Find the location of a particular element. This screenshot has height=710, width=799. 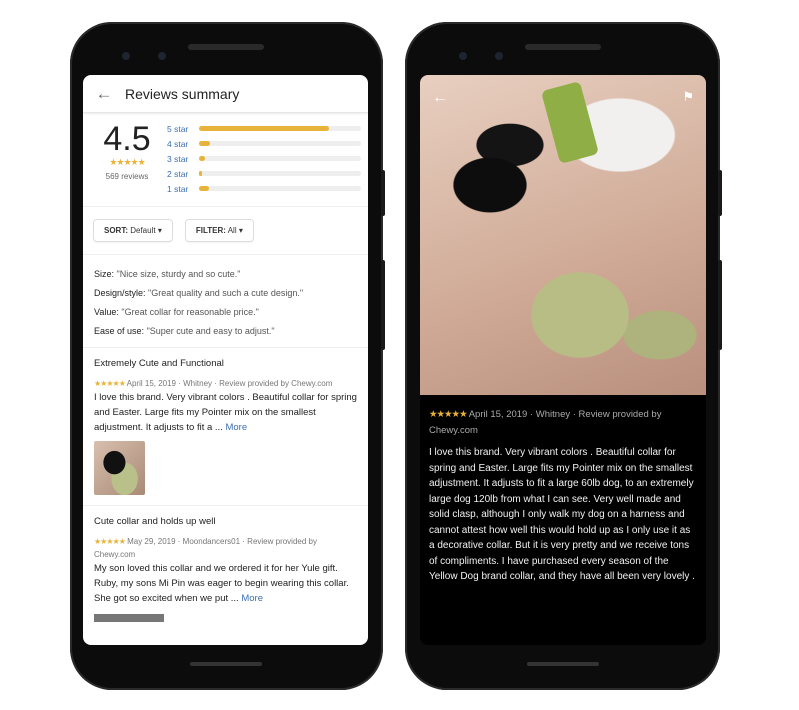

sort-dropdown: SORT: Default ▾ is located at coordinates (133, 230).